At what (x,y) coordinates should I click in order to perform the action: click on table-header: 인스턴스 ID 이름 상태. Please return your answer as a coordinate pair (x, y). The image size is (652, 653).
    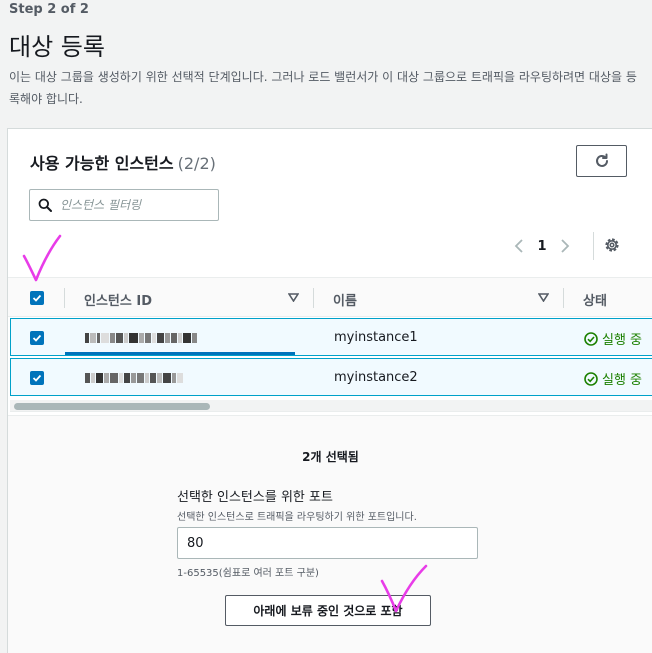
    Looking at the image, I should click on (330, 297).